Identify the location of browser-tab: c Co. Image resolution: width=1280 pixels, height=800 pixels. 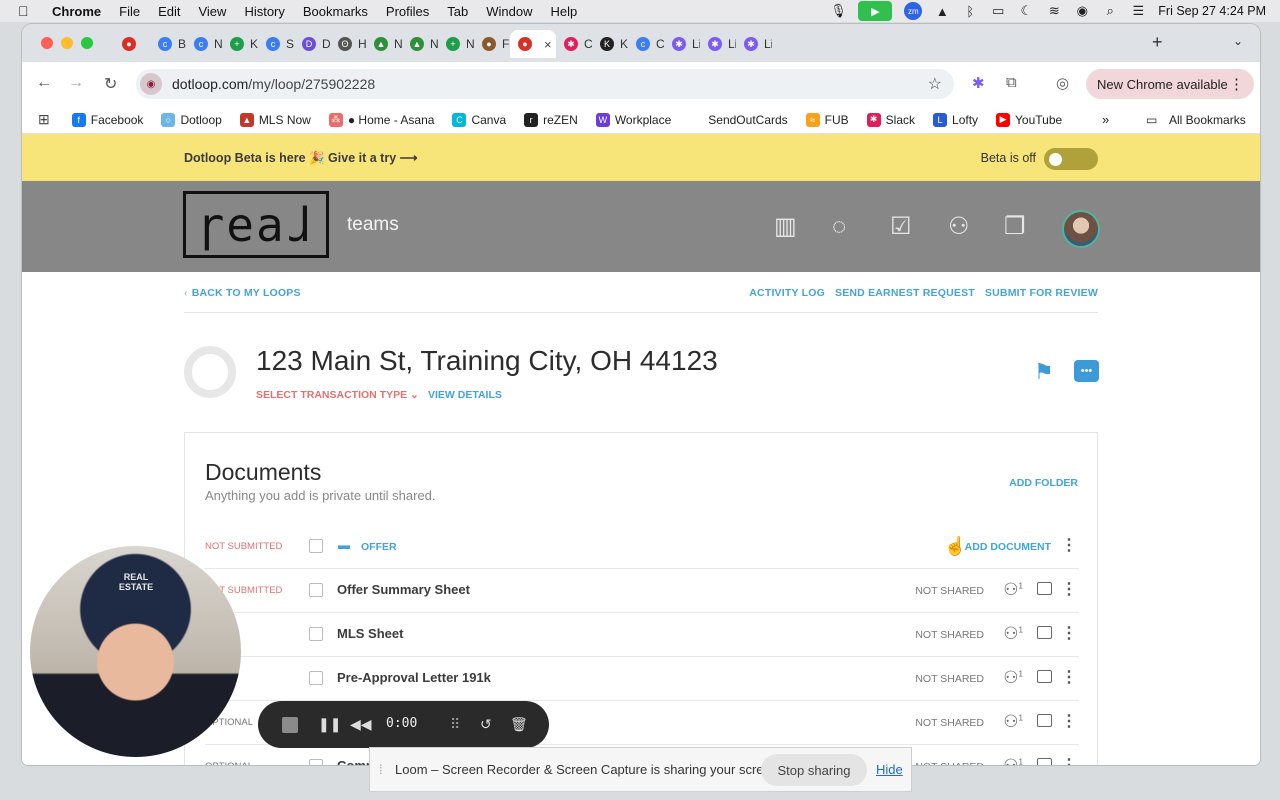
(646, 44).